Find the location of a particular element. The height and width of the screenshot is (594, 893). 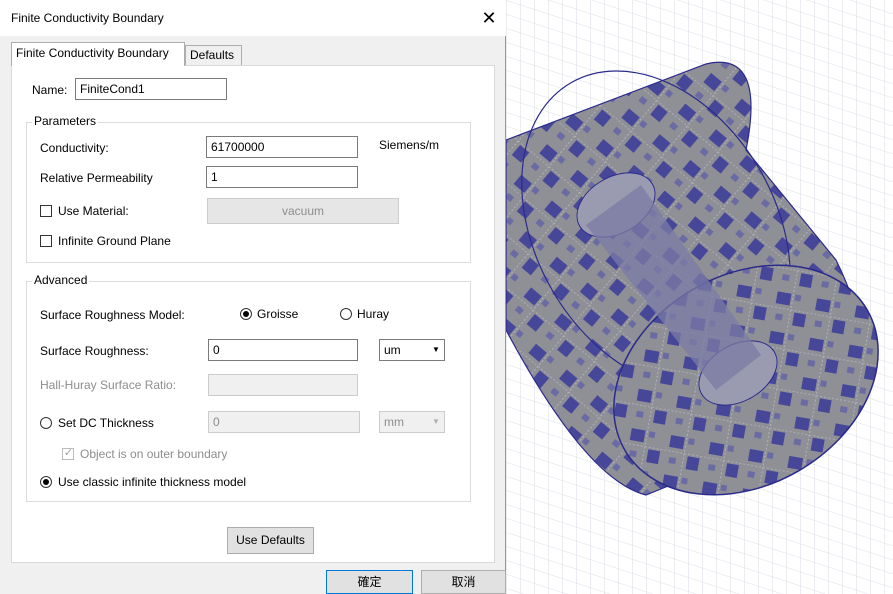

hall-huray-input is located at coordinates (283, 385).